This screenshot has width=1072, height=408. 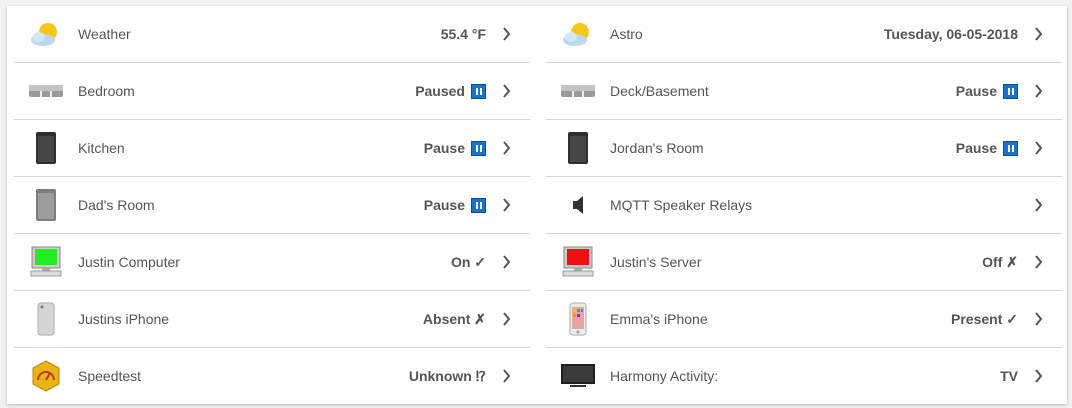 What do you see at coordinates (626, 34) in the screenshot?
I see `row-label: Astro` at bounding box center [626, 34].